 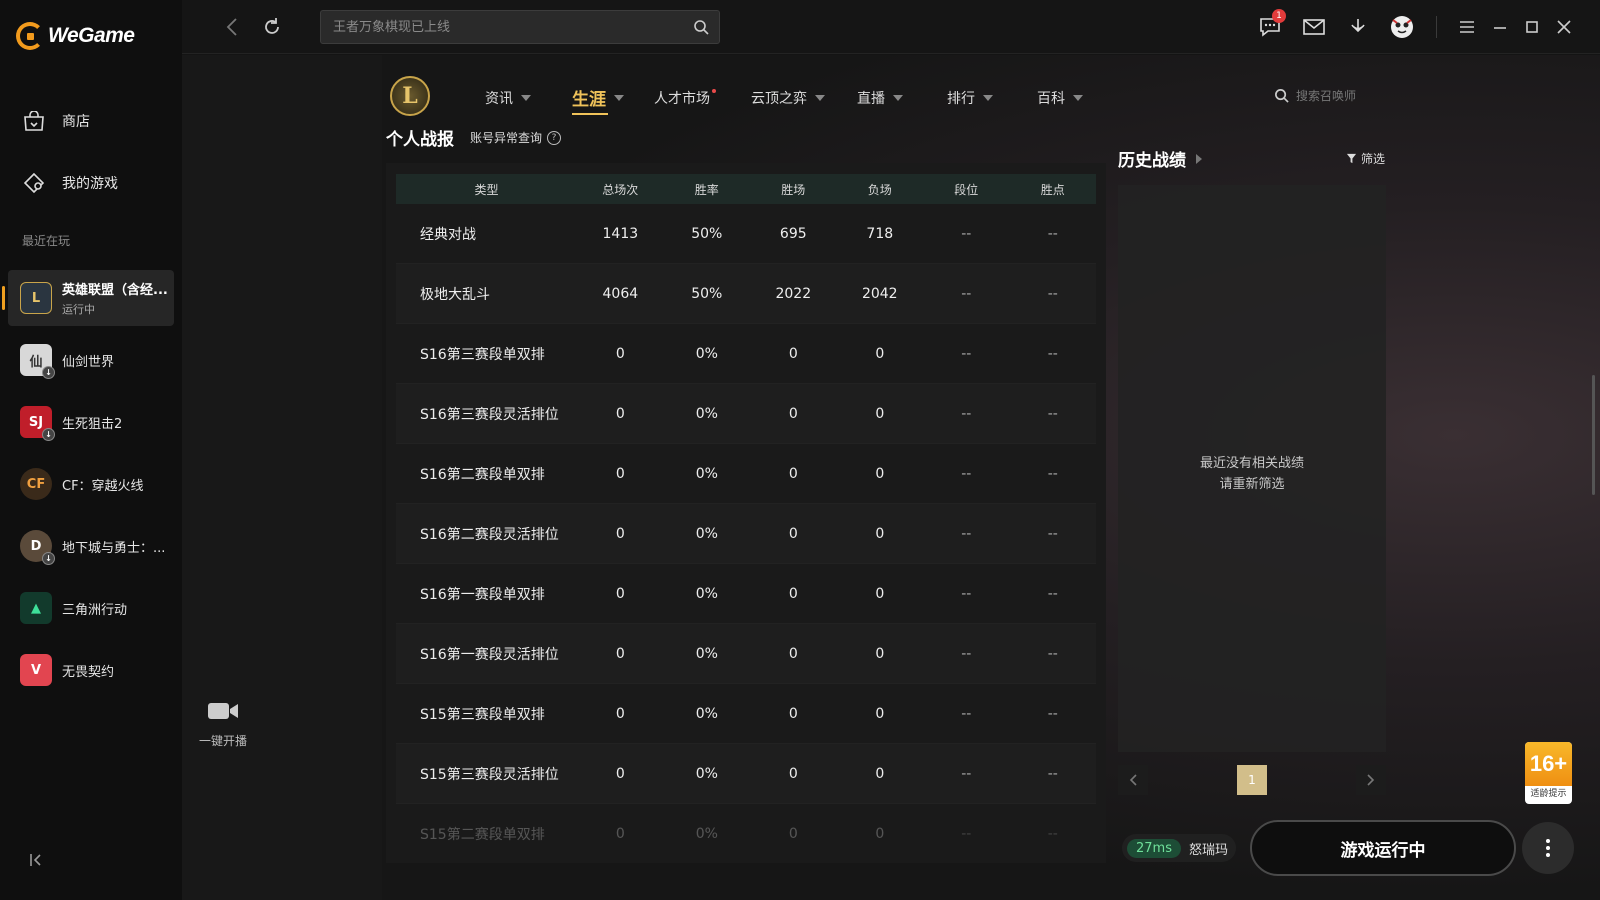 What do you see at coordinates (1593, 435) in the screenshot?
I see `page-scrollbar` at bounding box center [1593, 435].